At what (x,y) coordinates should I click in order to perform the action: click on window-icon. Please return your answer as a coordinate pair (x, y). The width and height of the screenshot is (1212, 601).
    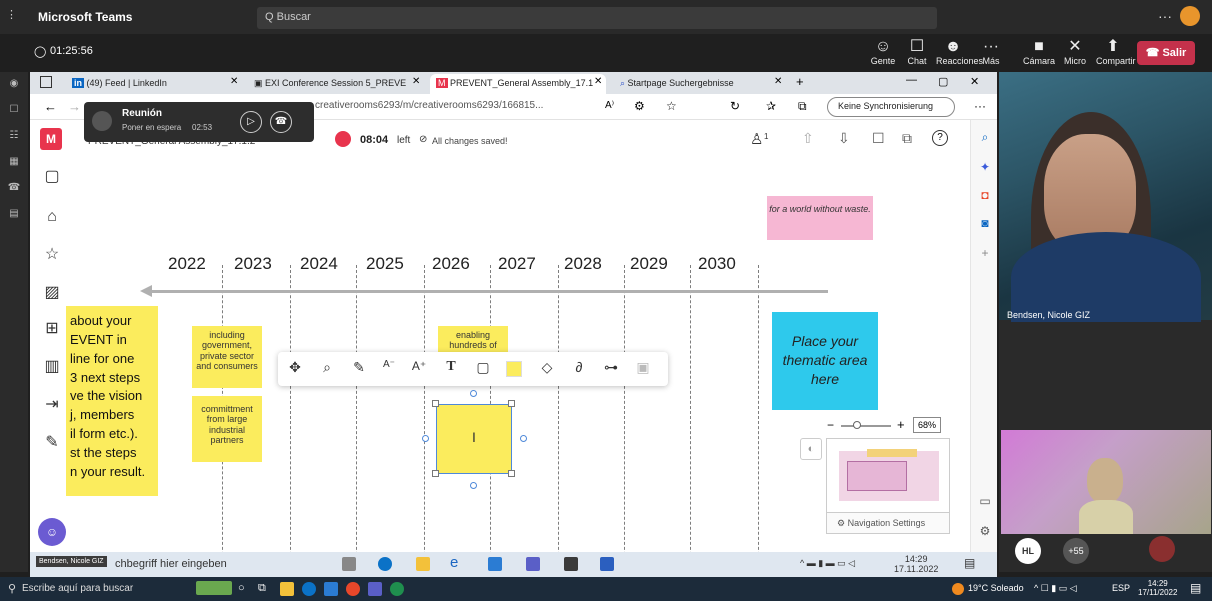
    Looking at the image, I should click on (46, 82).